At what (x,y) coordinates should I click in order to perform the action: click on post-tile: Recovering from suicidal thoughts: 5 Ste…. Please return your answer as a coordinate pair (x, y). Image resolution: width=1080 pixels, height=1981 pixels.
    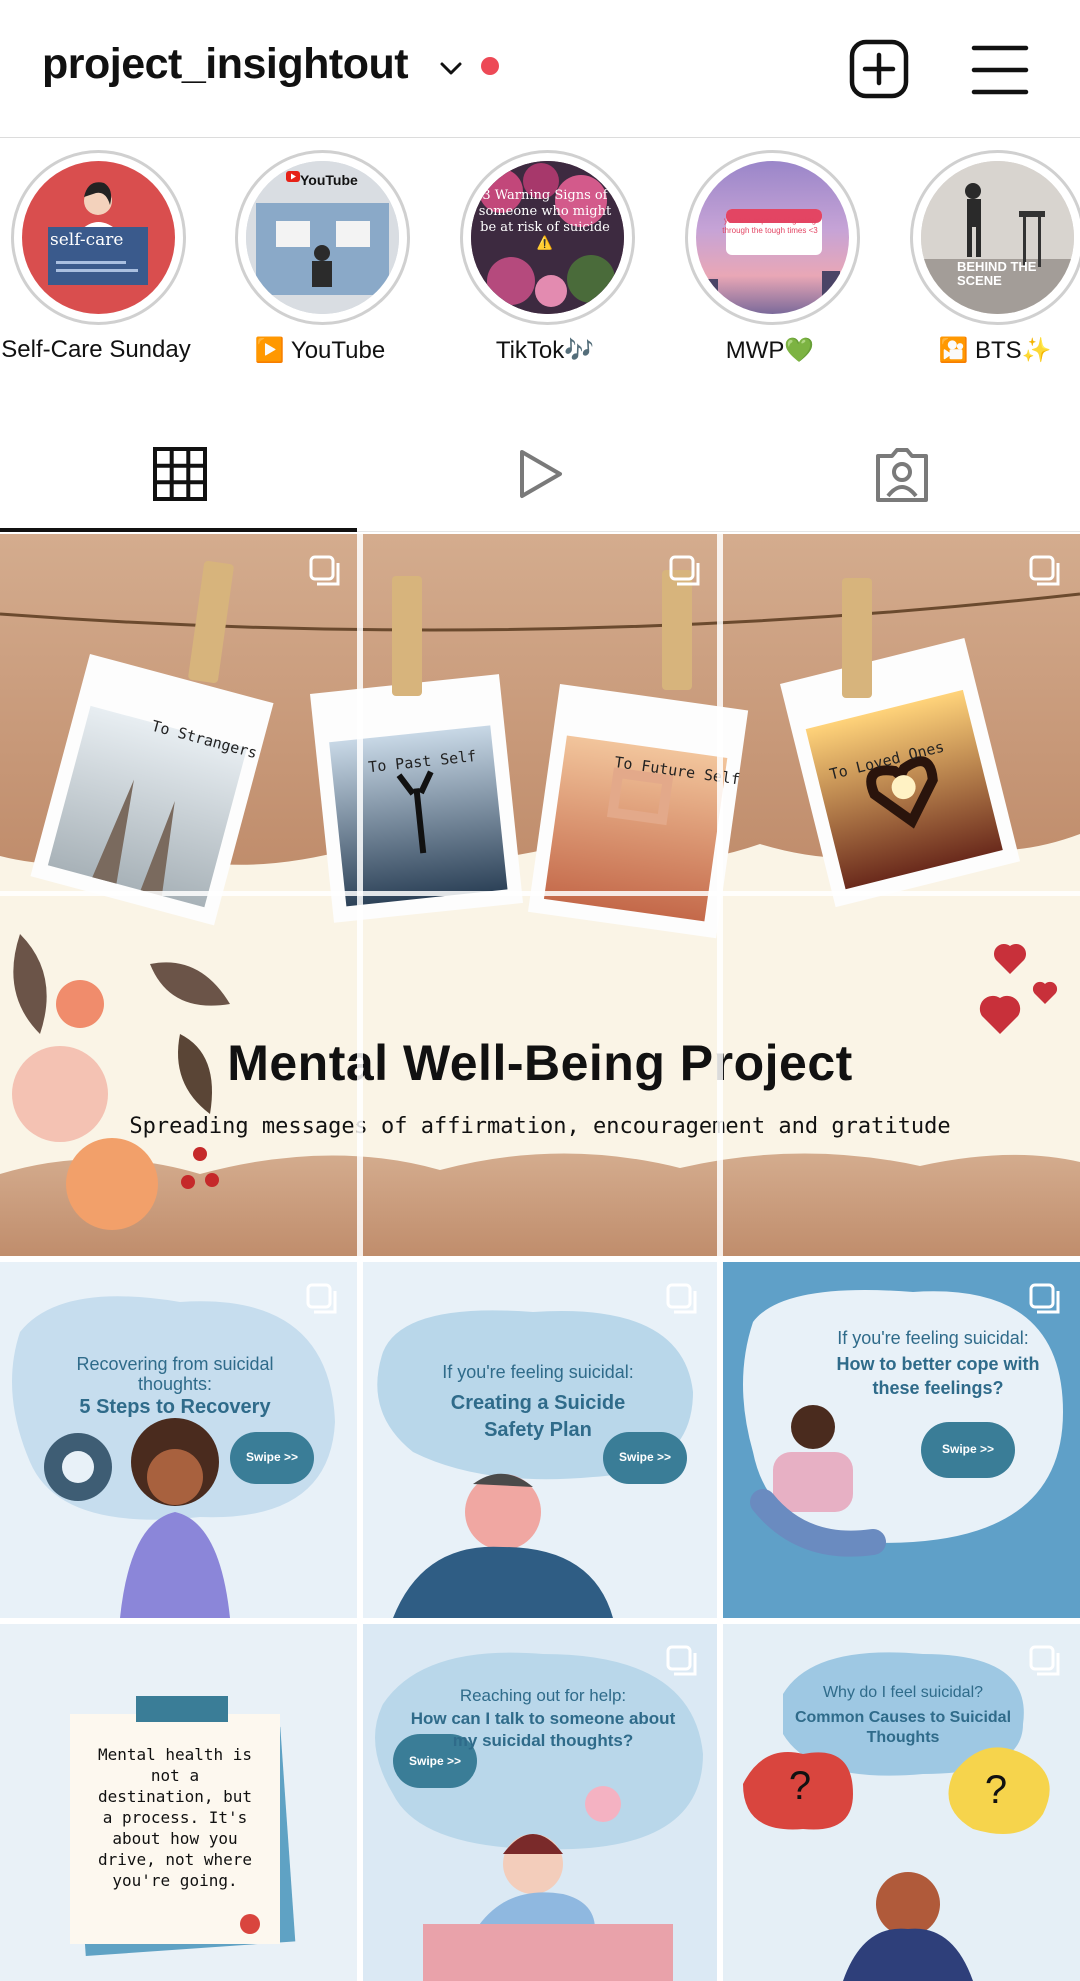
    Looking at the image, I should click on (178, 1440).